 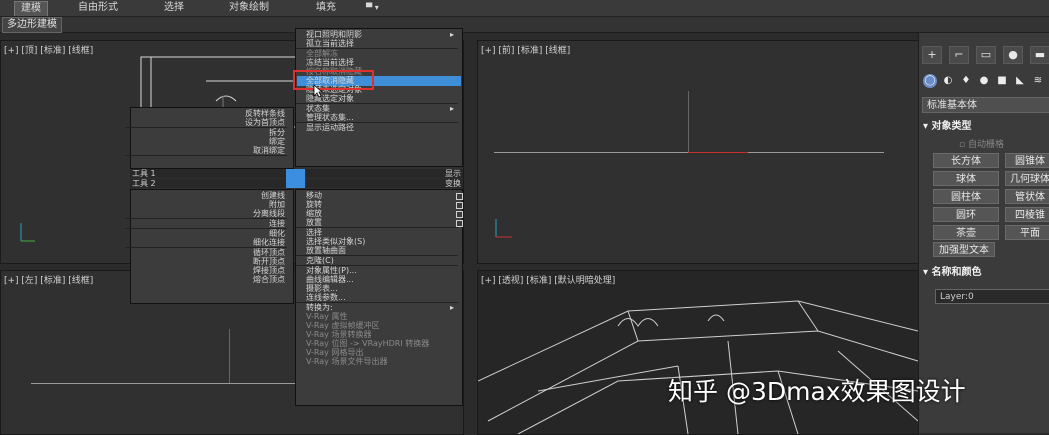 What do you see at coordinates (453, 183) in the screenshot?
I see `quad-header-transform-label: 变换` at bounding box center [453, 183].